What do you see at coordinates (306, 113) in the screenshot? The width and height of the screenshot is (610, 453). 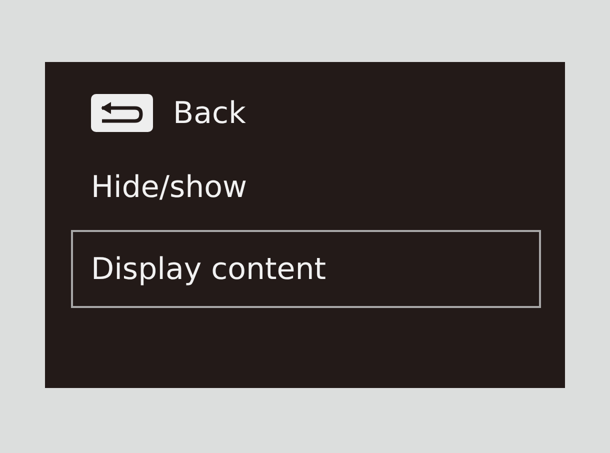 I see `menu-item: Back` at bounding box center [306, 113].